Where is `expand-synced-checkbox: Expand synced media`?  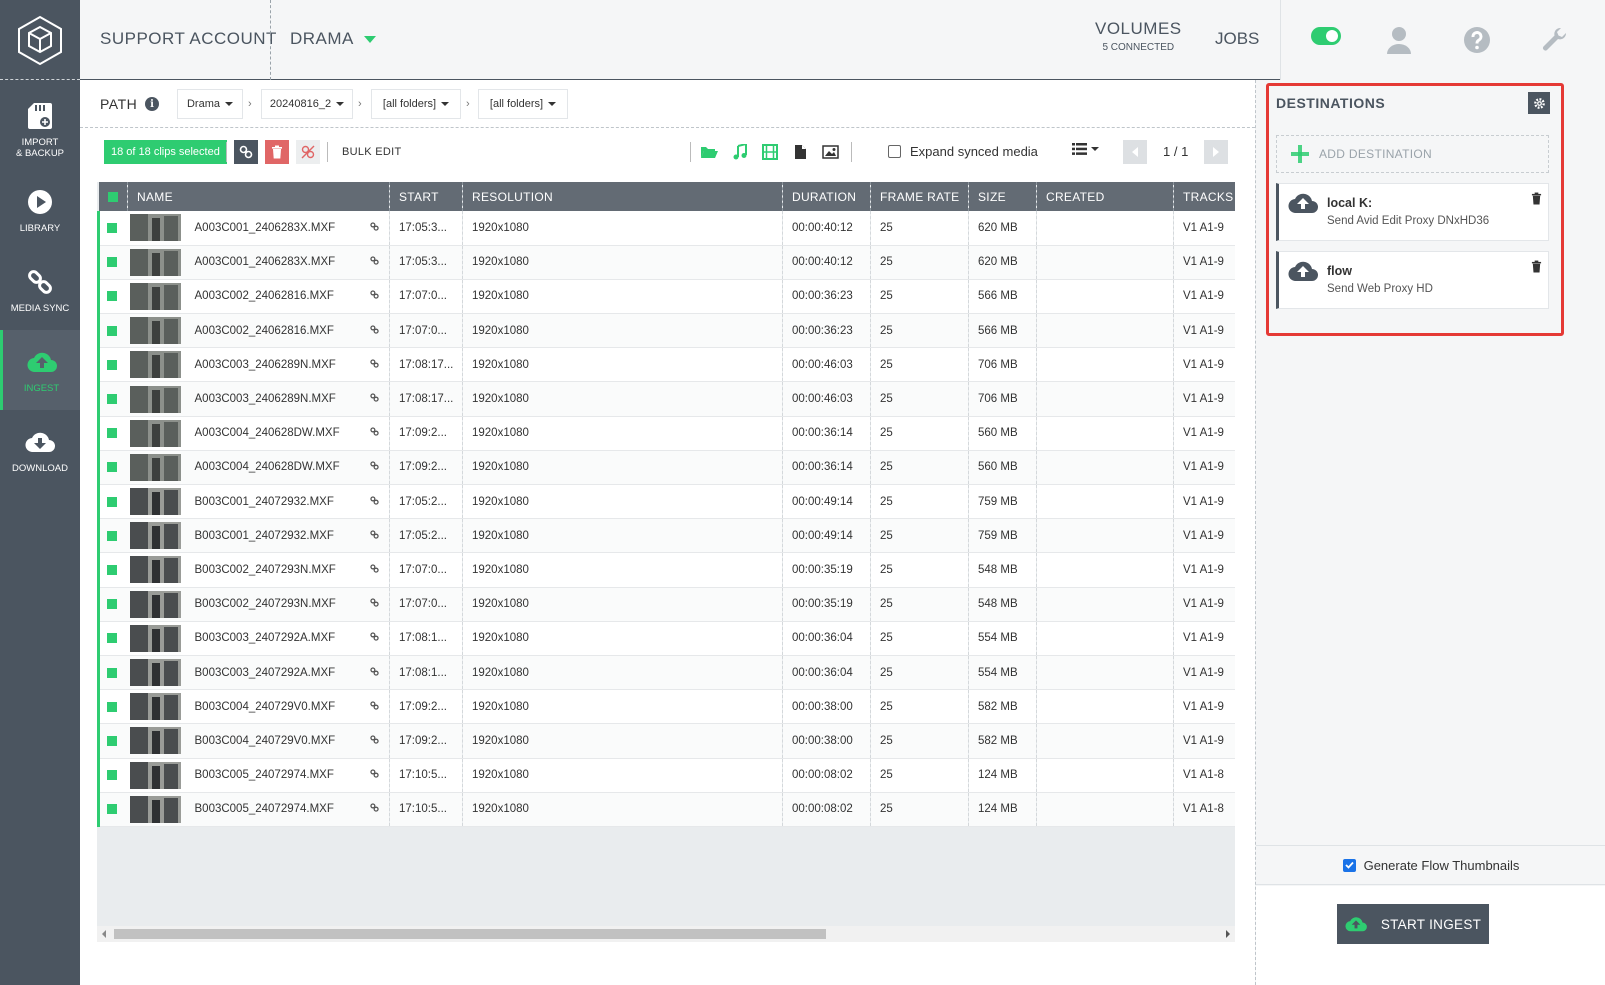 expand-synced-checkbox: Expand synced media is located at coordinates (963, 151).